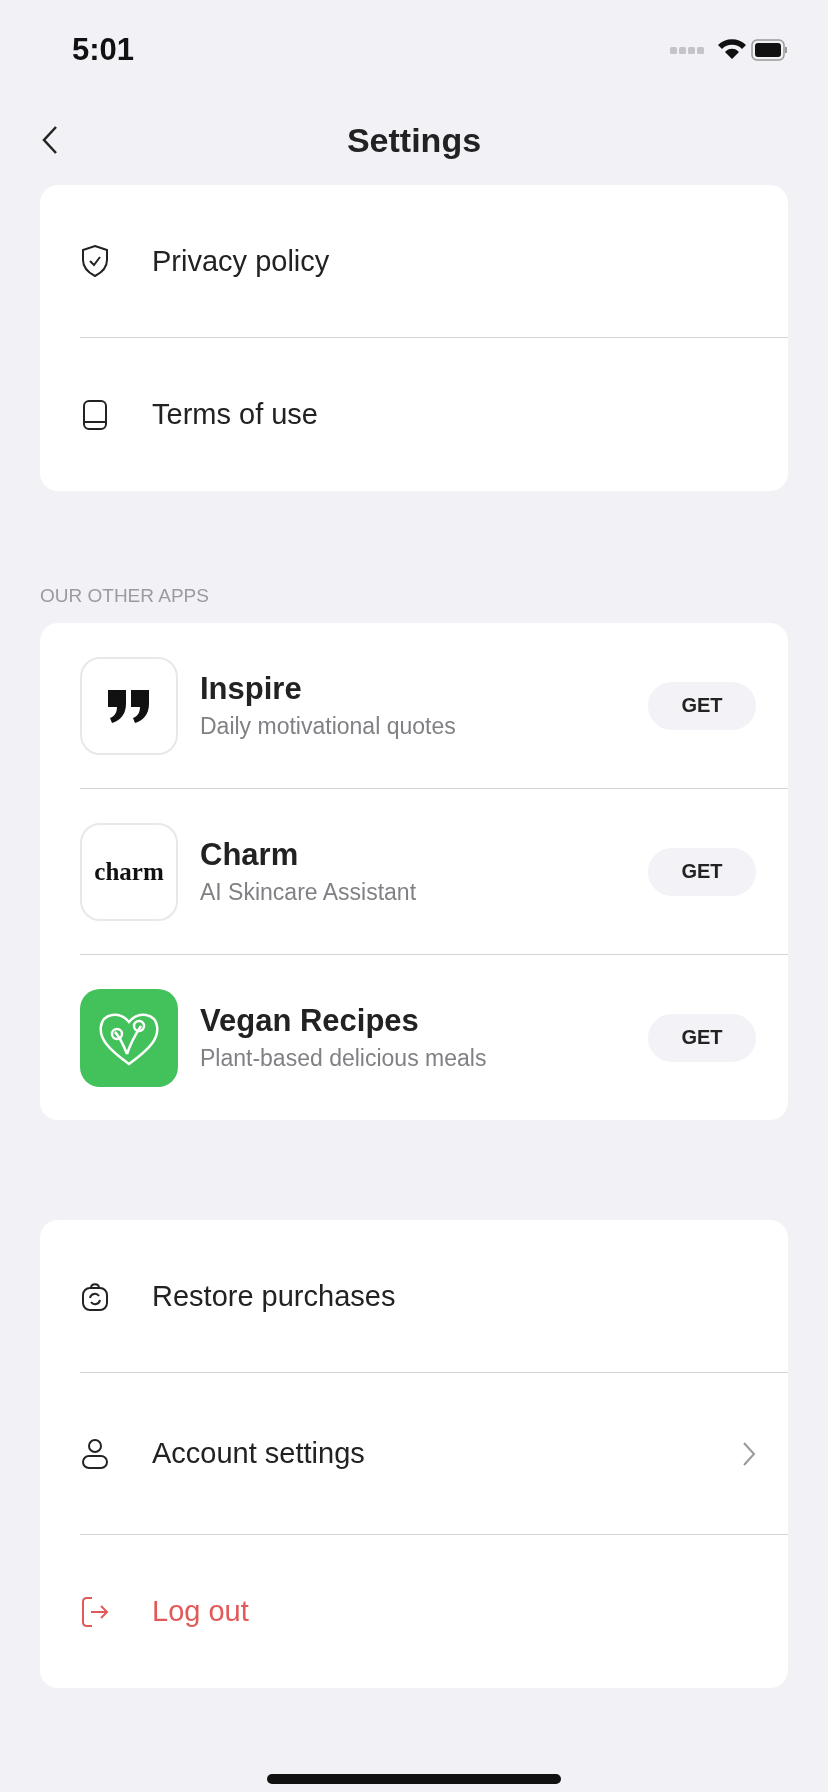  I want to click on logout-icon, so click(95, 1611).